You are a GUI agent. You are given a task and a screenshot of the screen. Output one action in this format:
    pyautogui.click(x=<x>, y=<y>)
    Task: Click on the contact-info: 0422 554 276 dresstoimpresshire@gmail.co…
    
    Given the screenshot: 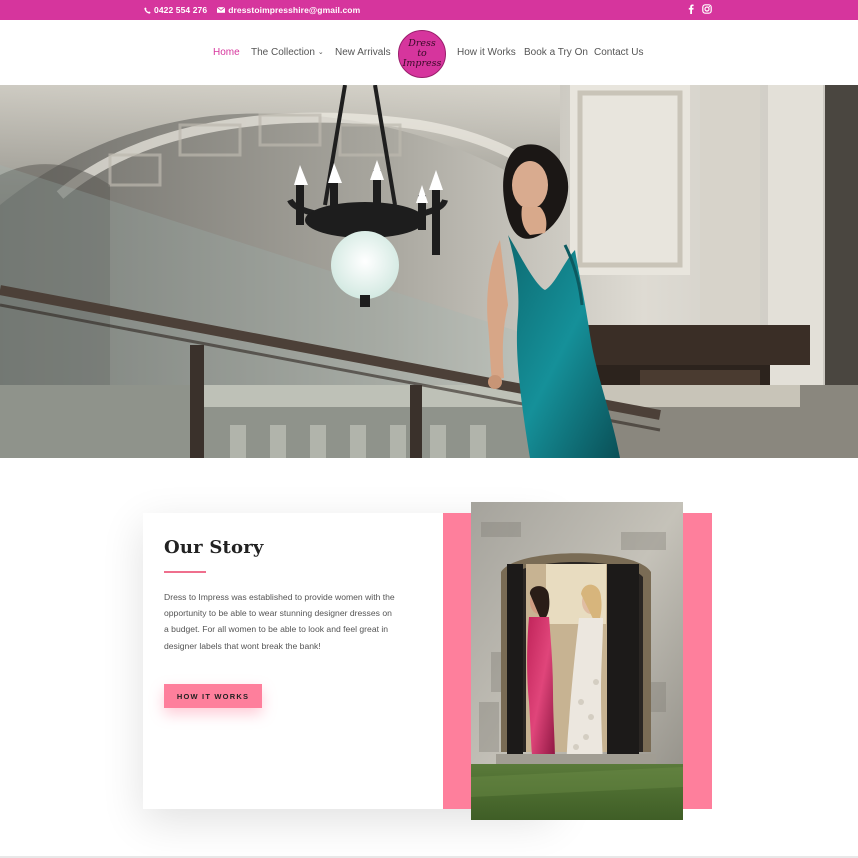 What is the action you would take?
    pyautogui.click(x=252, y=10)
    